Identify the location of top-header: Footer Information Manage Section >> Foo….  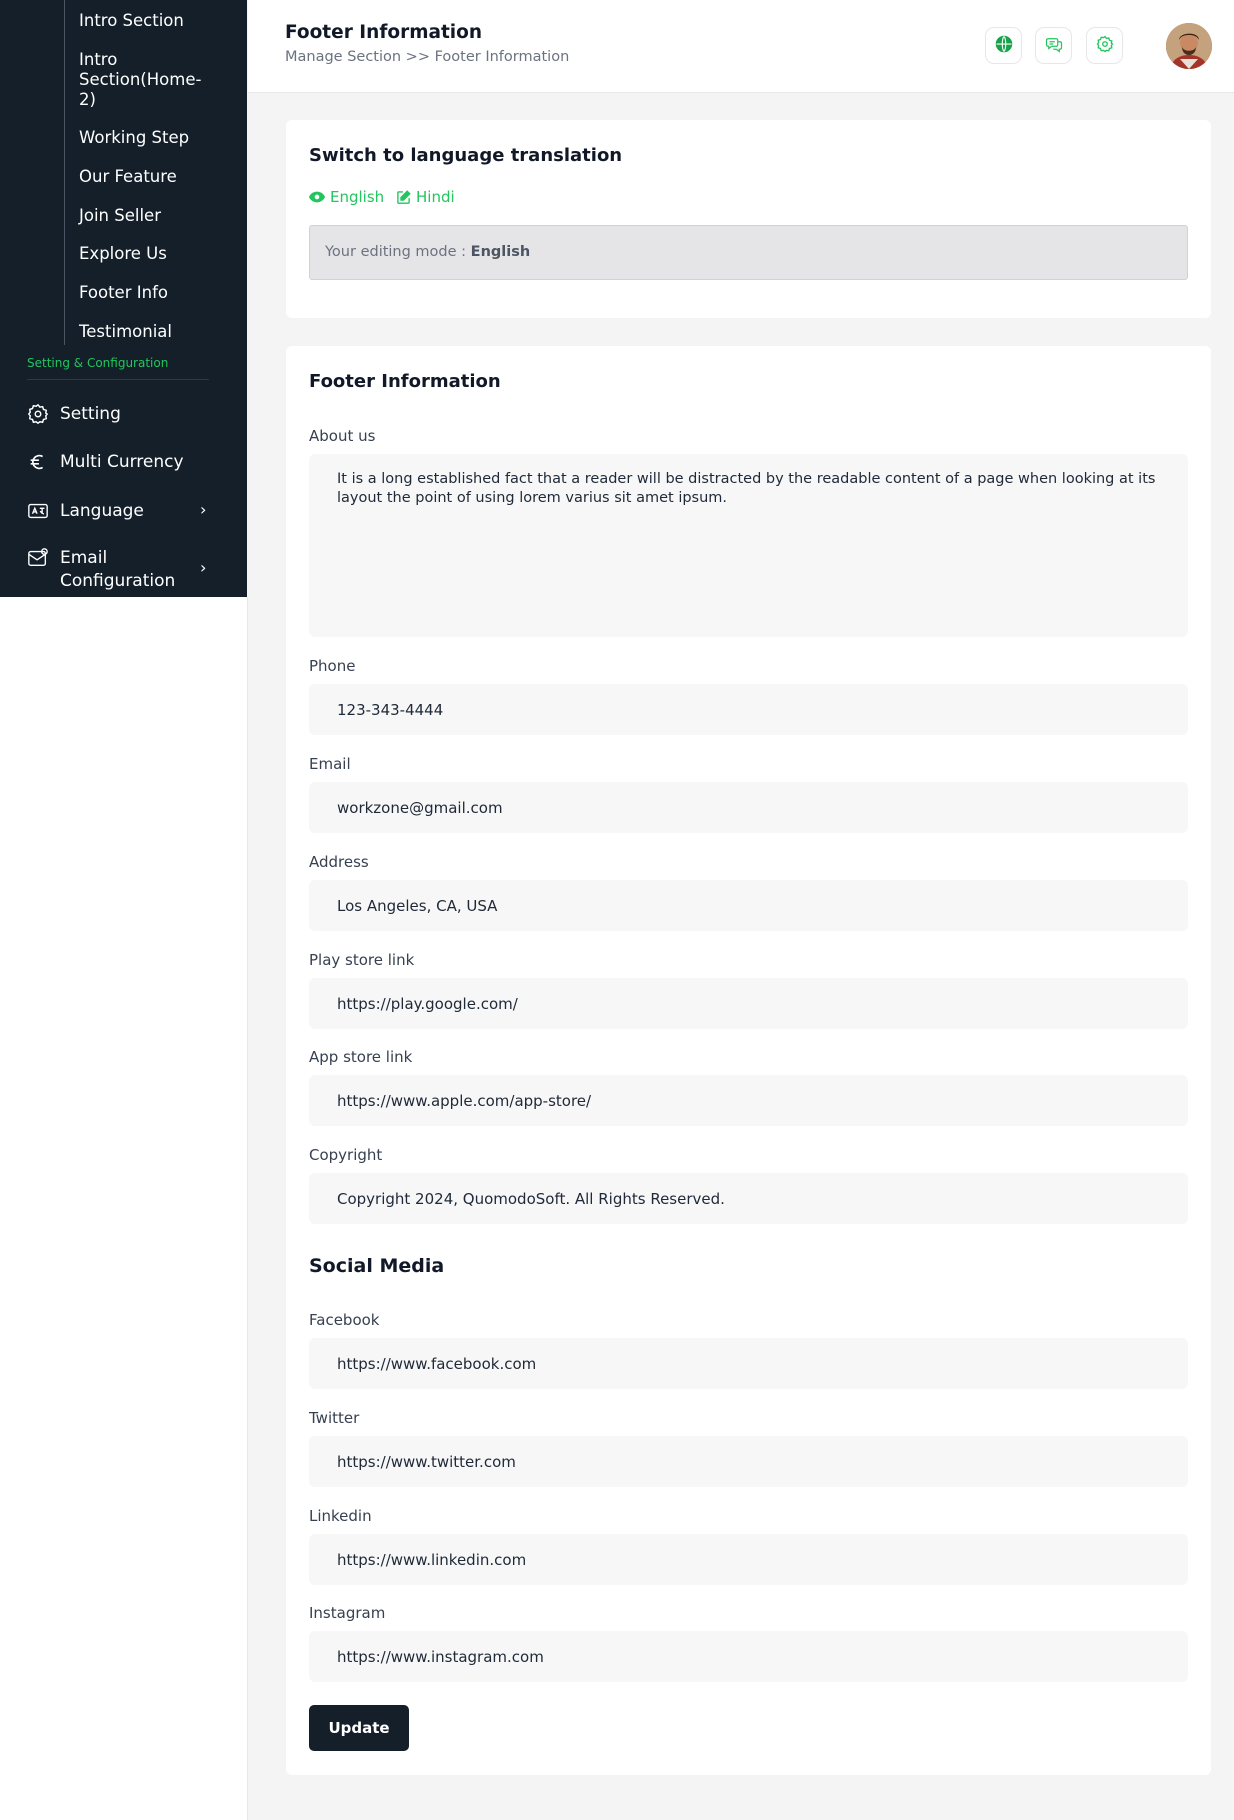
(741, 46).